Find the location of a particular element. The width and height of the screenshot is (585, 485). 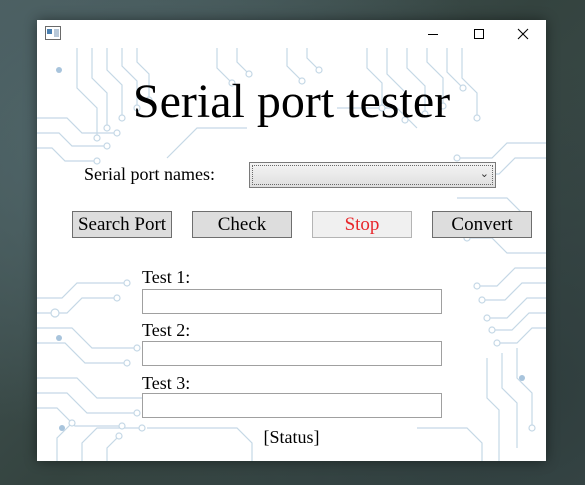

close-button is located at coordinates (523, 34).